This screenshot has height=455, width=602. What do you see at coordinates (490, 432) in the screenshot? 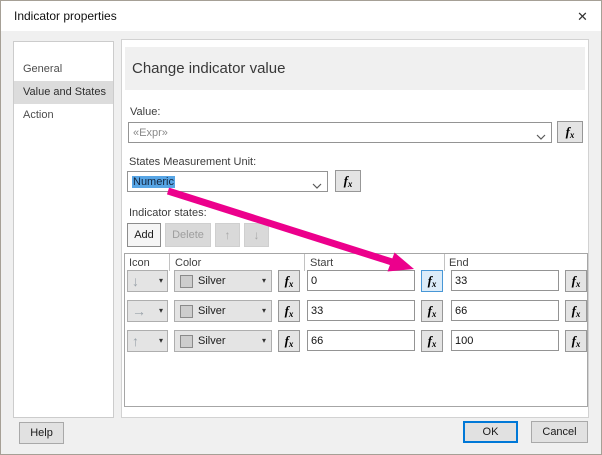
I see `ok-button: OK` at bounding box center [490, 432].